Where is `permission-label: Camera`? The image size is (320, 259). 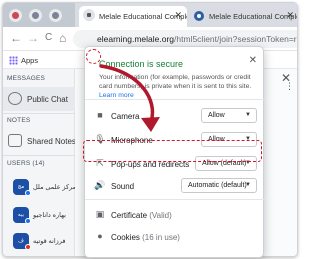
permission-label: Camera is located at coordinates (125, 116).